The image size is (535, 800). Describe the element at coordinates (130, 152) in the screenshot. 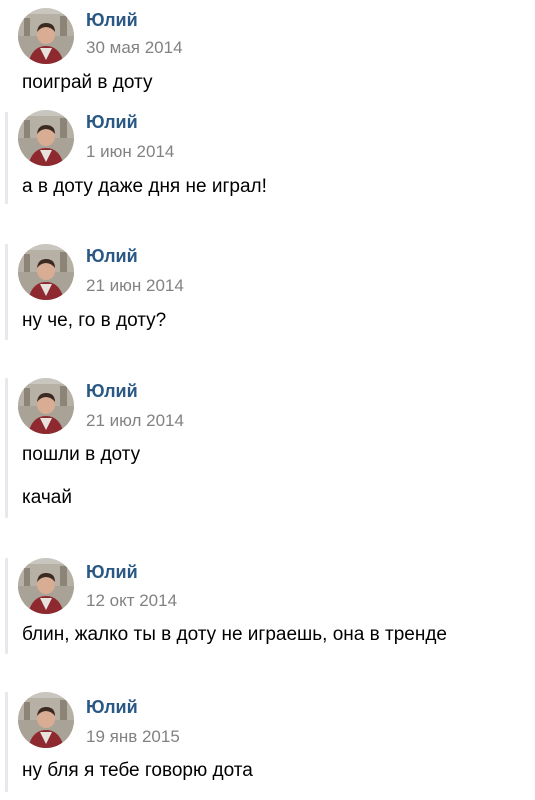

I see `message-date: 1 июн 2014` at that location.